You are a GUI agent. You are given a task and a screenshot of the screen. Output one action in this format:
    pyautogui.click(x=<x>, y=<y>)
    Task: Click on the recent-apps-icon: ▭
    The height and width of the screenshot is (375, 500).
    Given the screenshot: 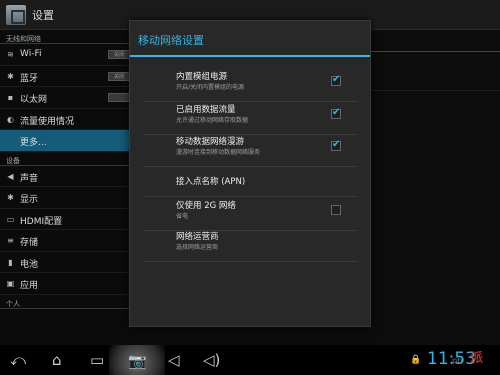 What is the action you would take?
    pyautogui.click(x=97, y=360)
    